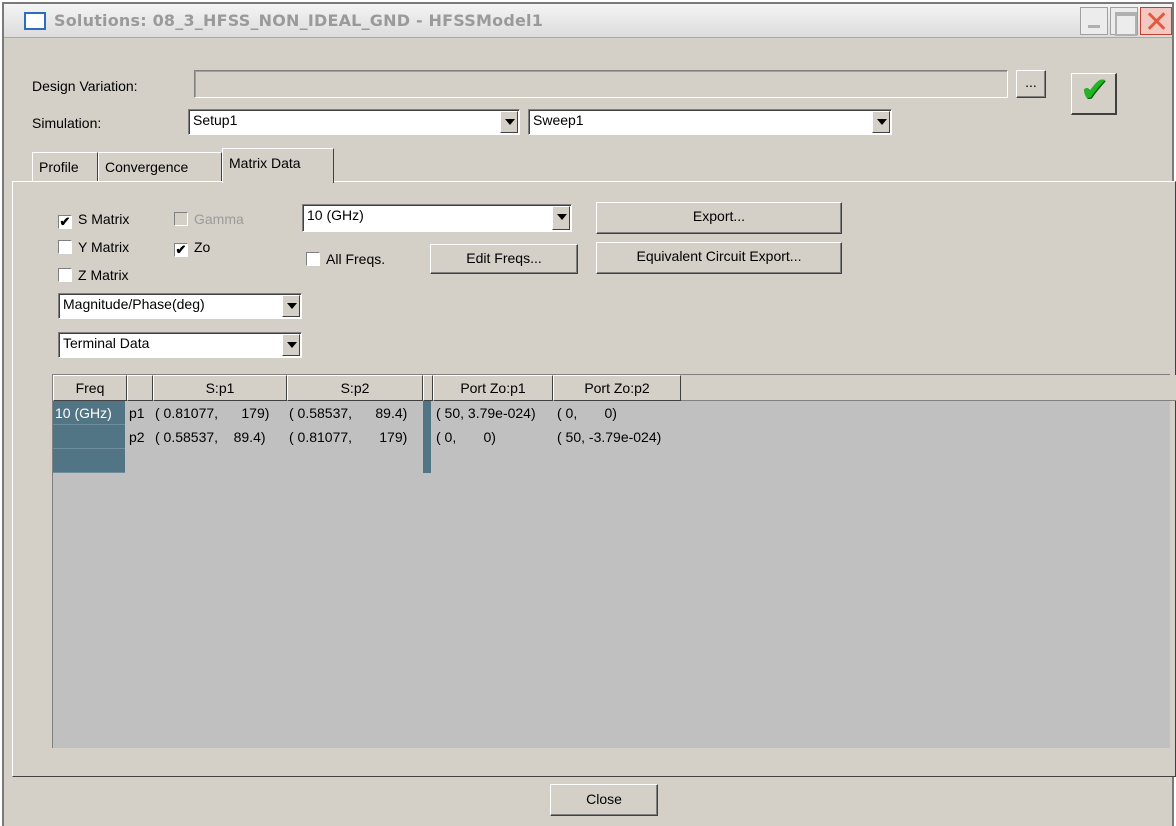 Image resolution: width=1176 pixels, height=826 pixels. I want to click on grid-header: Freq S:p1 S:p2 Port Zo:p1 Port Zo:p2, so click(614, 388).